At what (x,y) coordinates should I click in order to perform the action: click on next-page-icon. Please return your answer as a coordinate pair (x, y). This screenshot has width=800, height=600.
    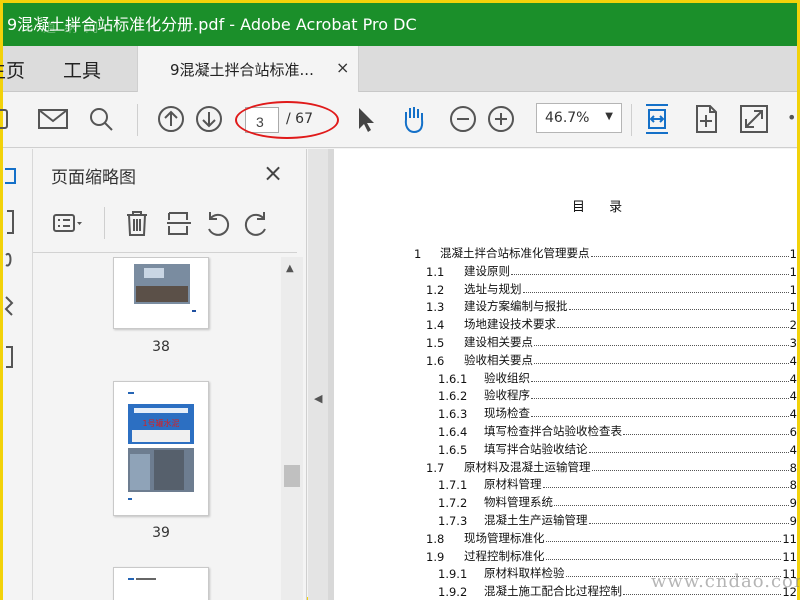
    Looking at the image, I should click on (209, 119).